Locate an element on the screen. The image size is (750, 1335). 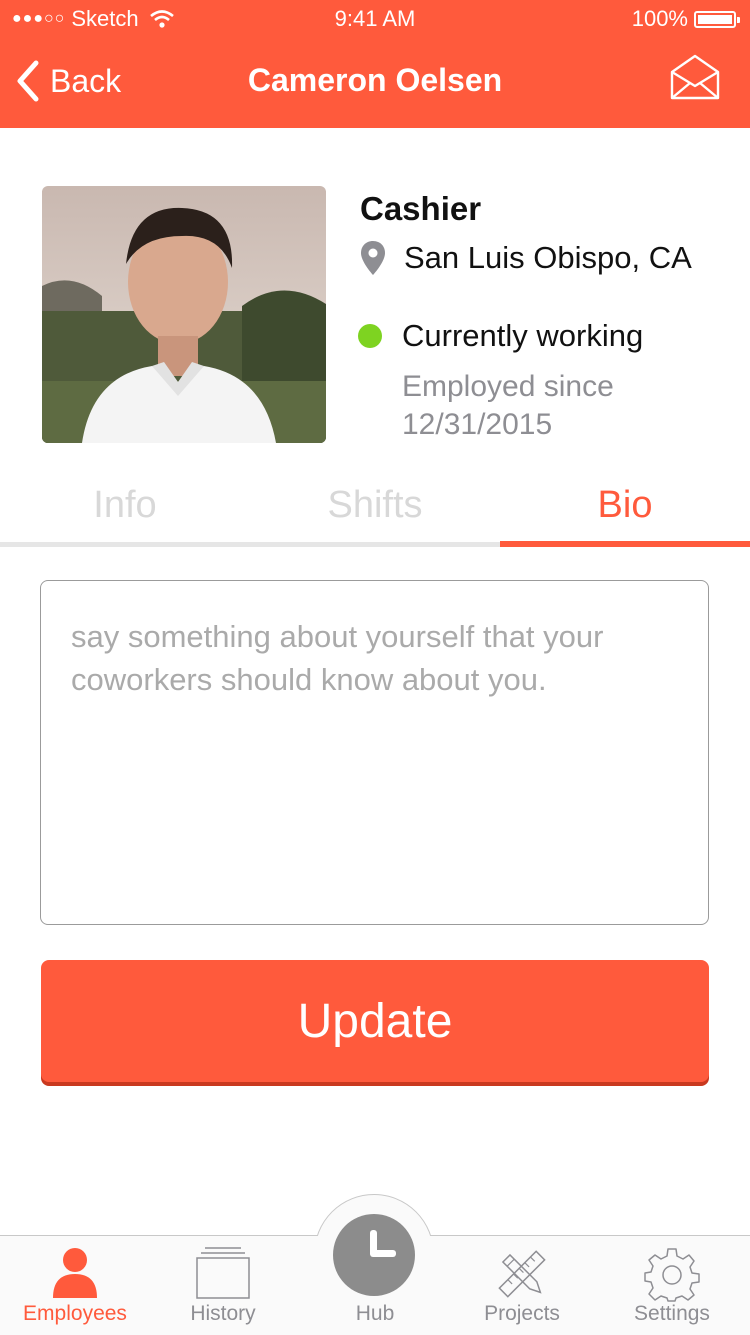
location: San Luis Obispo, CA is located at coordinates (526, 258).